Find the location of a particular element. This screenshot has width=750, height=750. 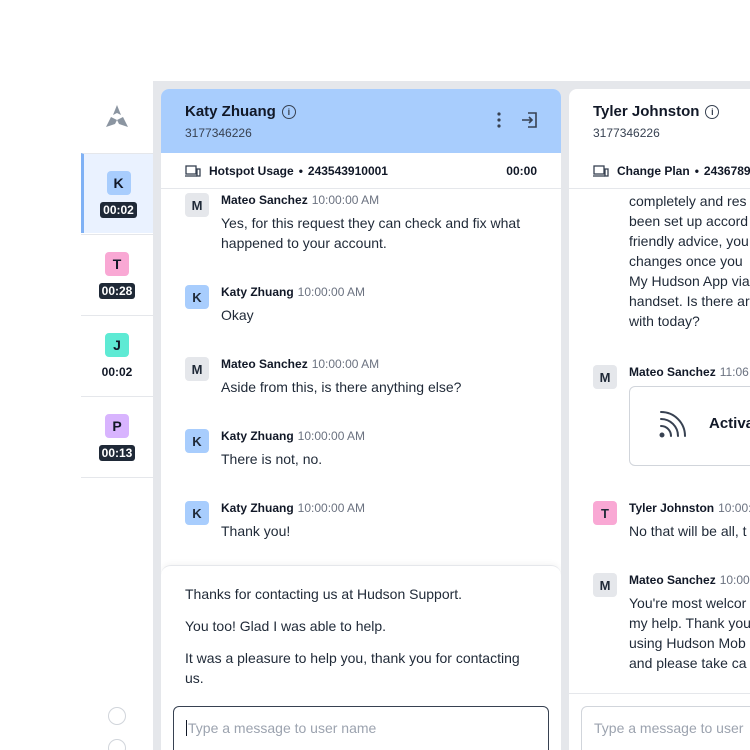

message-line: Okay is located at coordinates (237, 315).